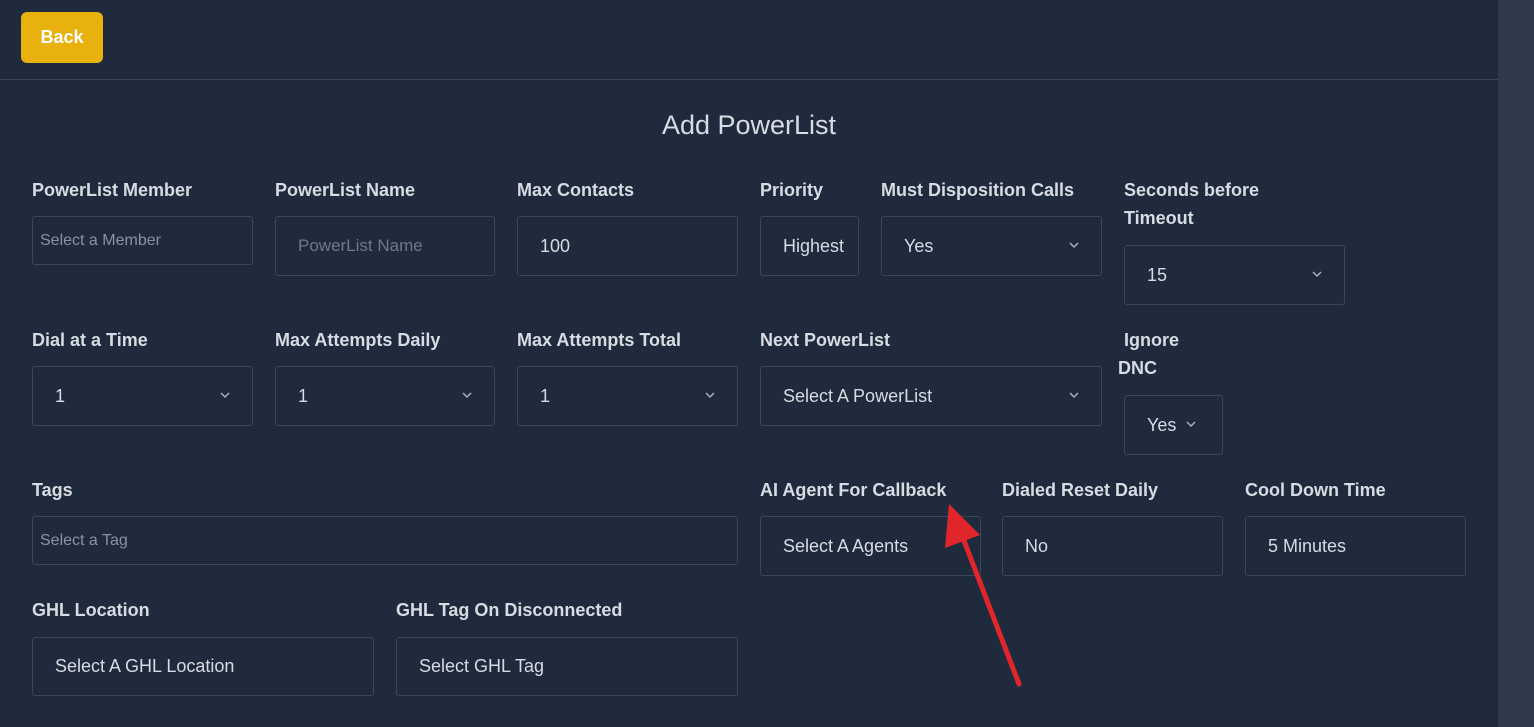 The image size is (1534, 727). Describe the element at coordinates (919, 245) in the screenshot. I see `must-disposition-value: Yes` at that location.